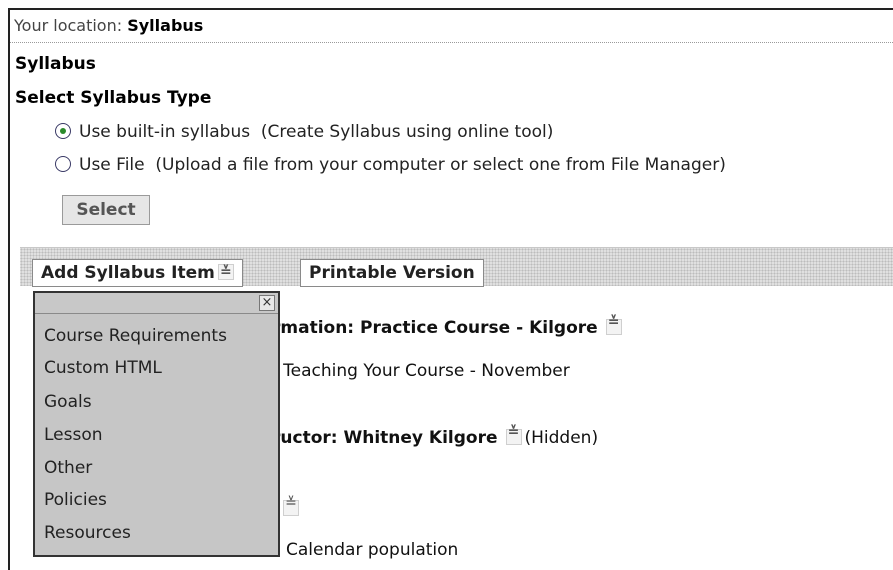 The height and width of the screenshot is (570, 893). I want to click on section-title: Select Syllabus Type, so click(113, 98).